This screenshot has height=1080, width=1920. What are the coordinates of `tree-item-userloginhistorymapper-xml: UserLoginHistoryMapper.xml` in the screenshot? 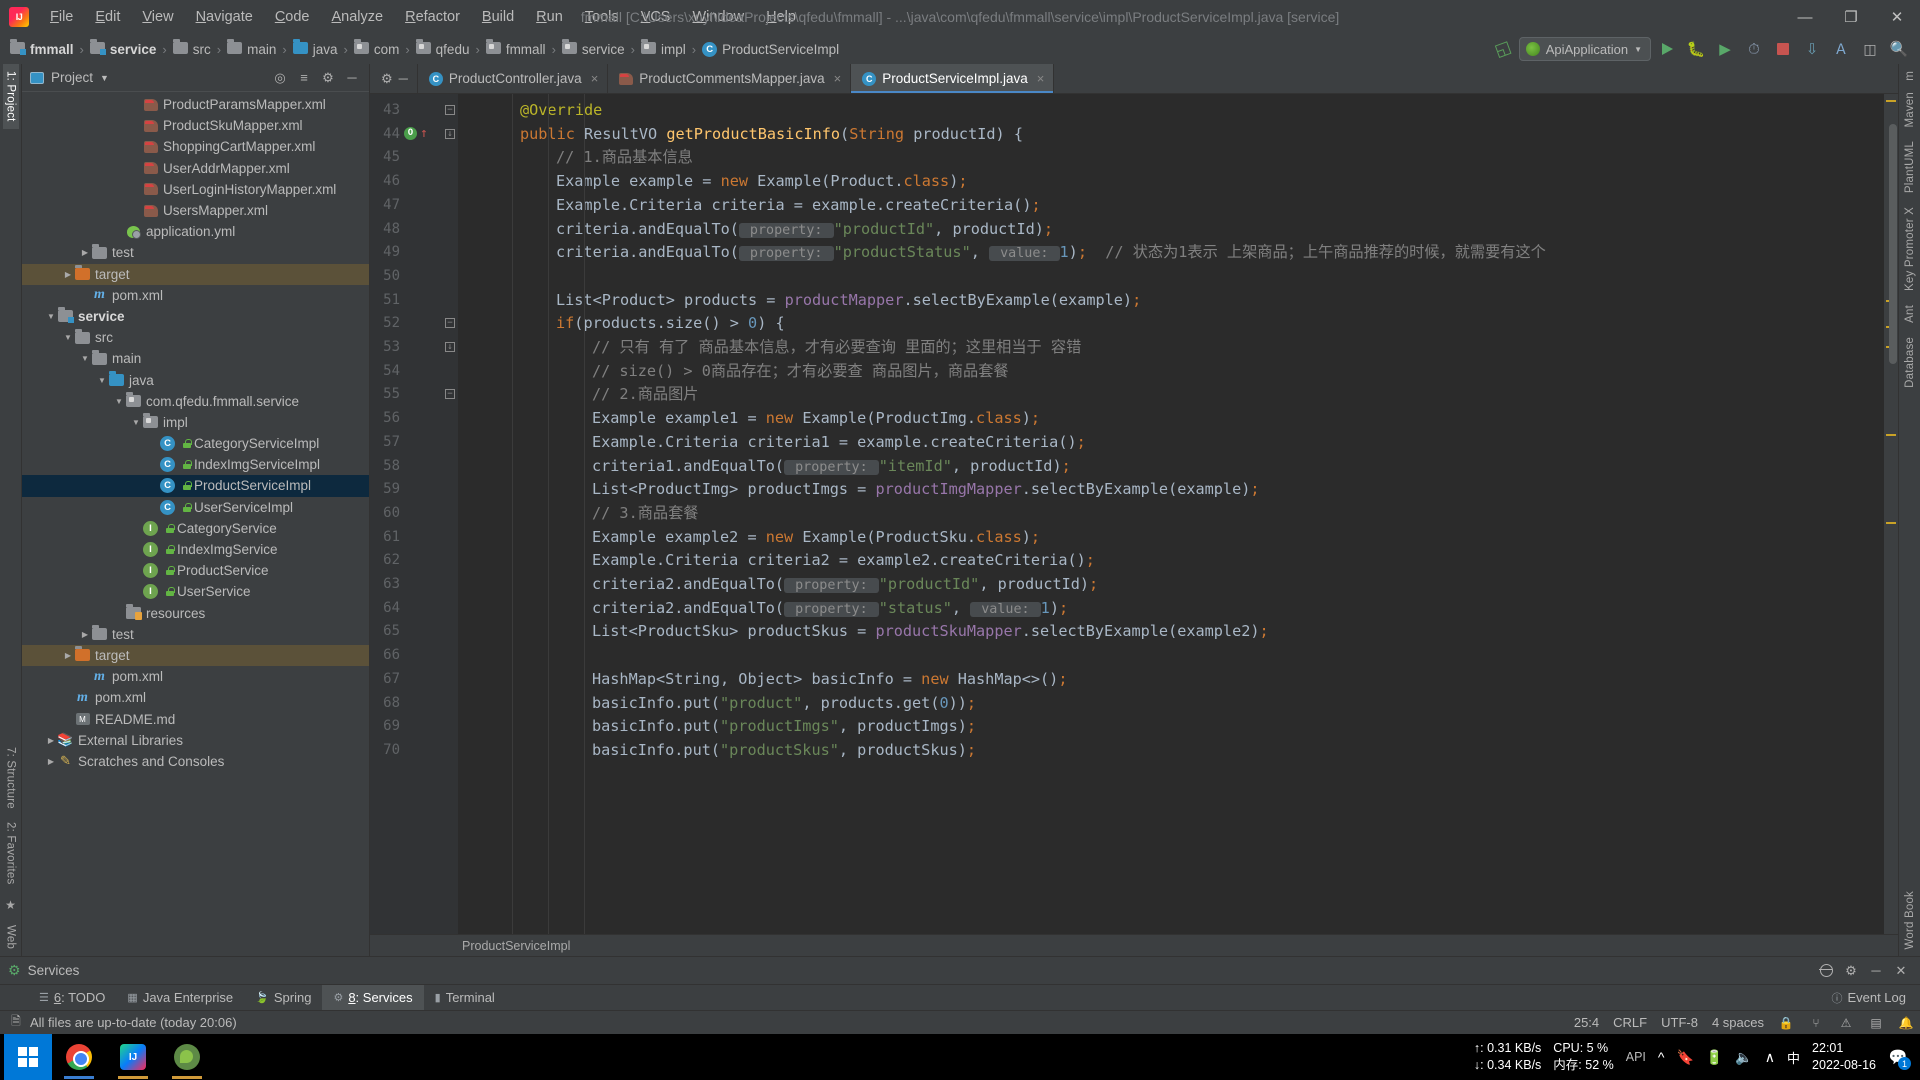 It's located at (195, 189).